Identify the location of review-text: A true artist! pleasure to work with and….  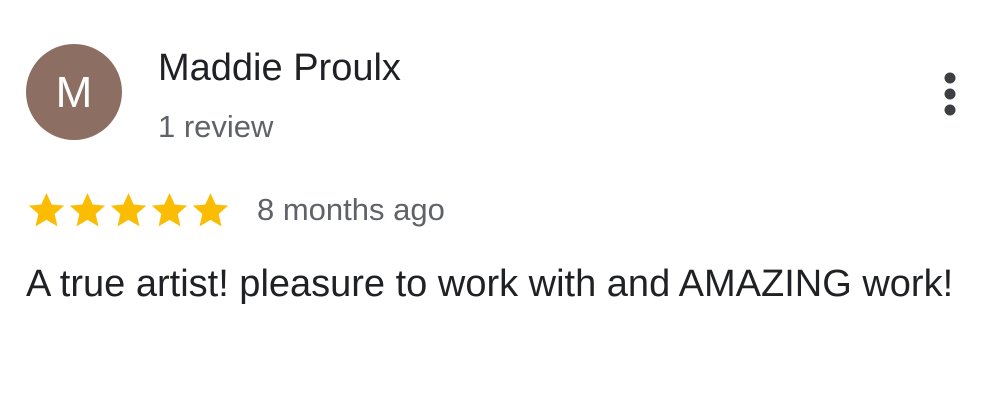
(490, 284).